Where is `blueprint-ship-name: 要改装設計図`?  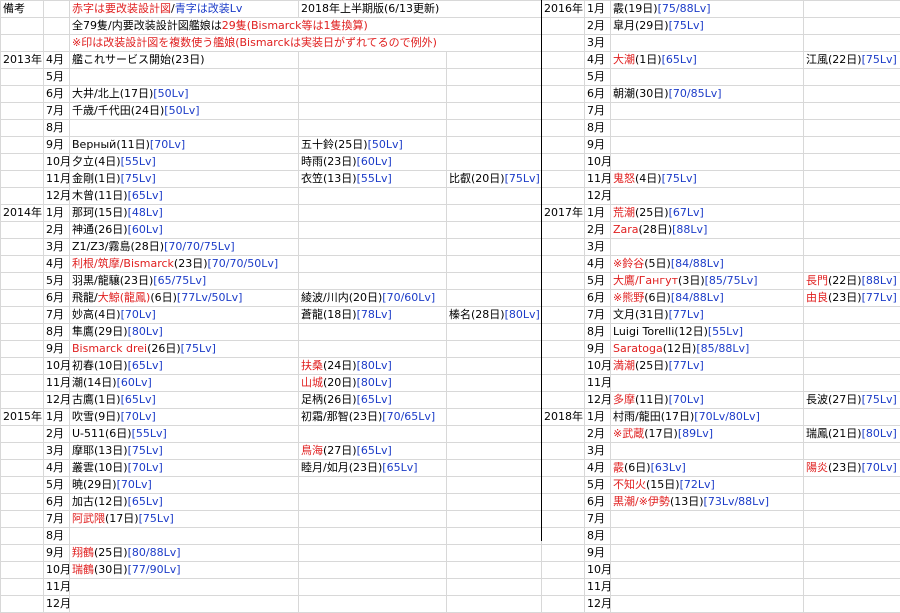 blueprint-ship-name: 要改装設計図 is located at coordinates (138, 8).